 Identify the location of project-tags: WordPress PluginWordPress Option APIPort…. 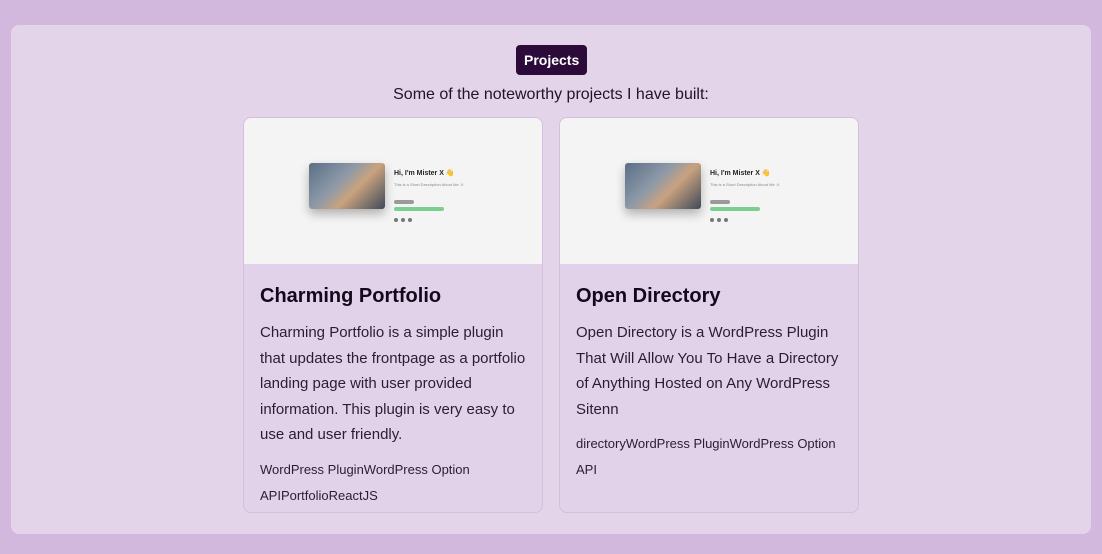
(365, 482).